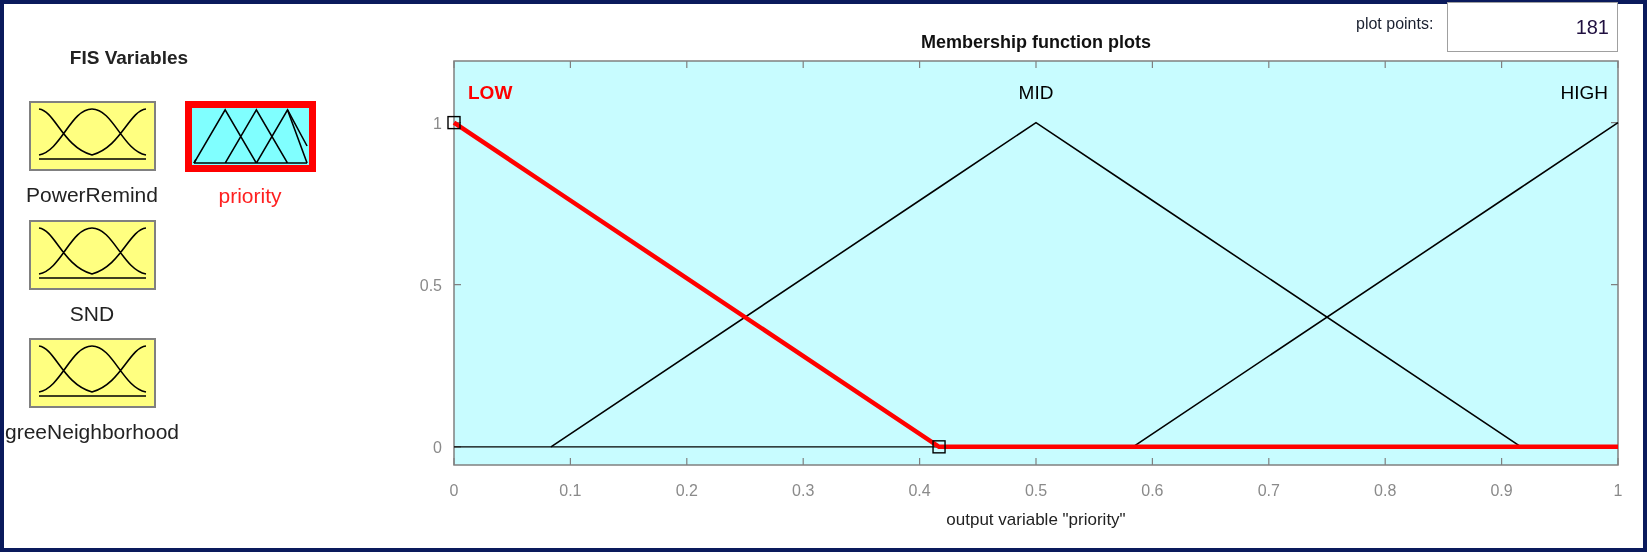 The height and width of the screenshot is (552, 1647). What do you see at coordinates (1584, 92) in the screenshot?
I see `membership-label: HIGH` at bounding box center [1584, 92].